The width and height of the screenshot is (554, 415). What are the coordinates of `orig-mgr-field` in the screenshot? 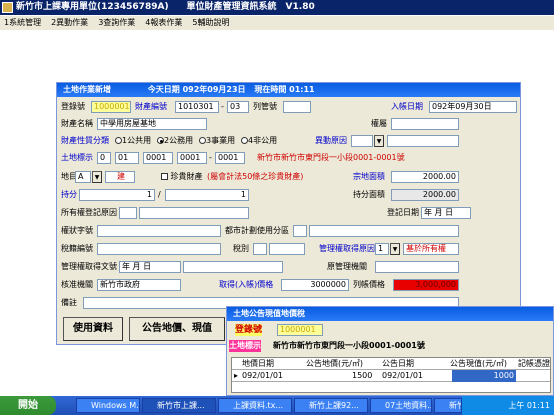 It's located at (417, 267).